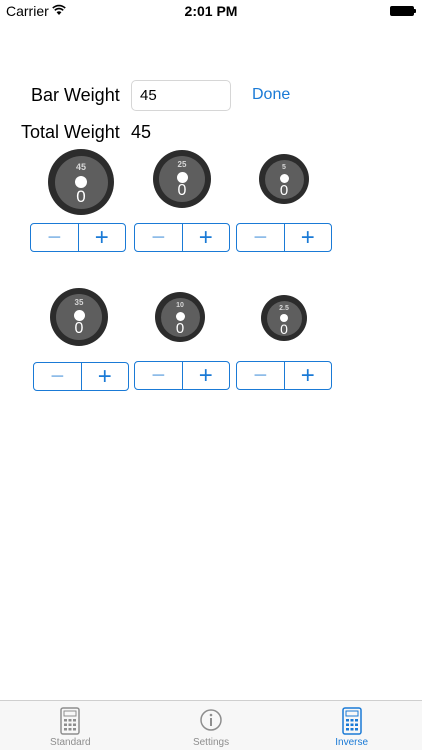  What do you see at coordinates (182, 164) in the screenshot?
I see `plate-weight-label: 25` at bounding box center [182, 164].